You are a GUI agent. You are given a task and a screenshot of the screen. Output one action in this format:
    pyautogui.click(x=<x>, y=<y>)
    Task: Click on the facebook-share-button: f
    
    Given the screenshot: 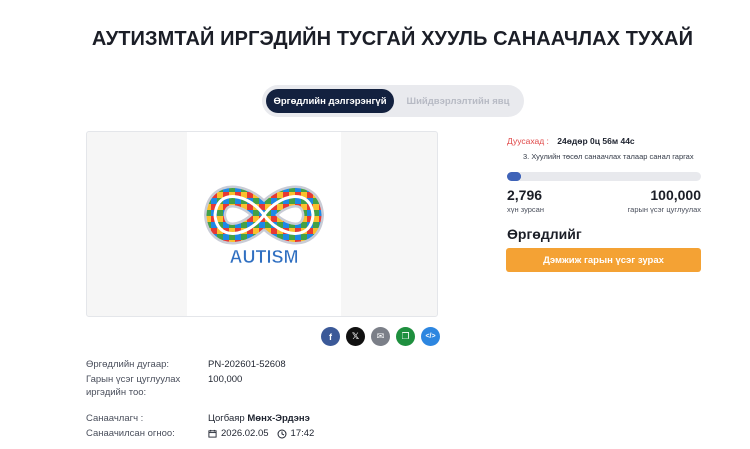 What is the action you would take?
    pyautogui.click(x=330, y=336)
    